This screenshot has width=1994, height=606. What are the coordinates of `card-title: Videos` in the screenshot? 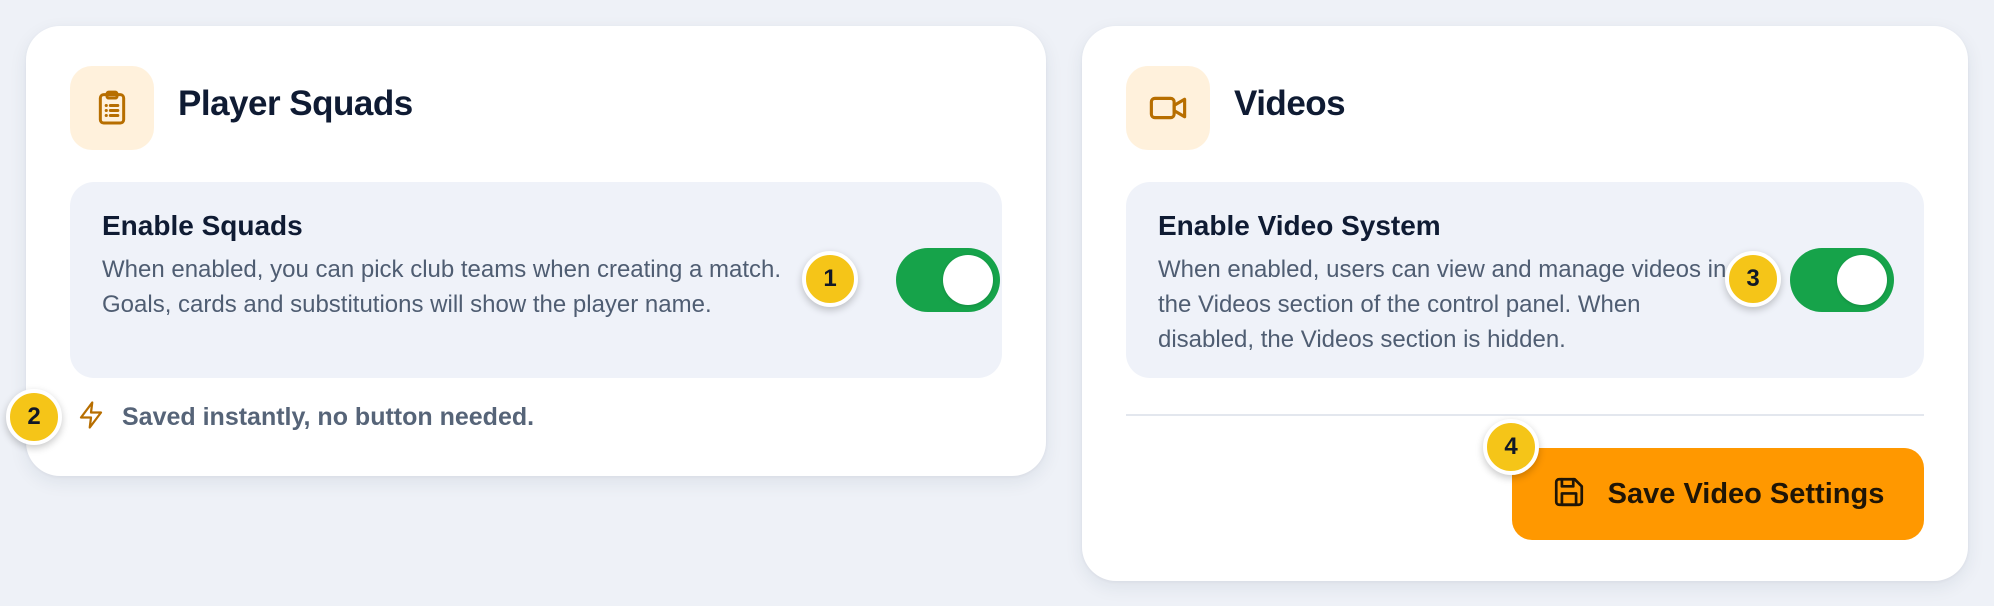 It's located at (1290, 103).